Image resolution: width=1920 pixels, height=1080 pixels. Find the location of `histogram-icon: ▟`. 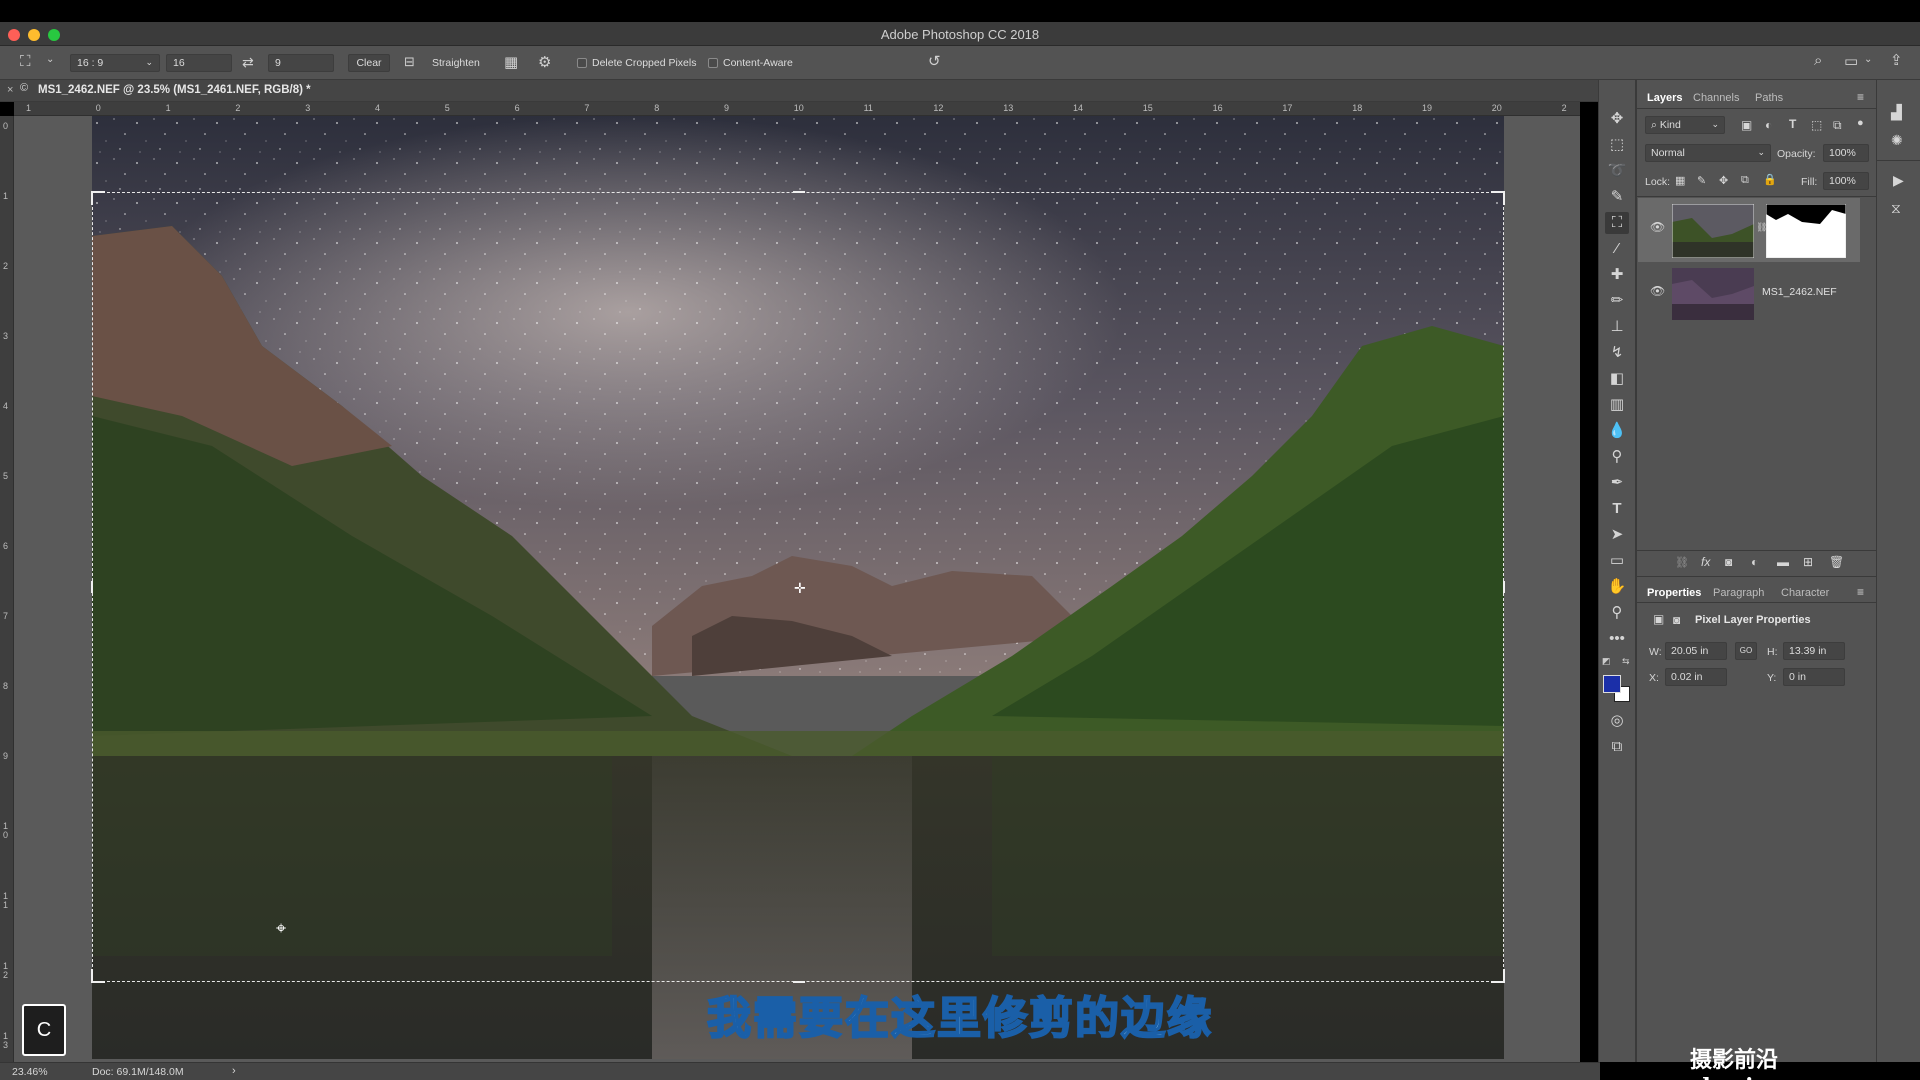

histogram-icon: ▟ is located at coordinates (1896, 112).